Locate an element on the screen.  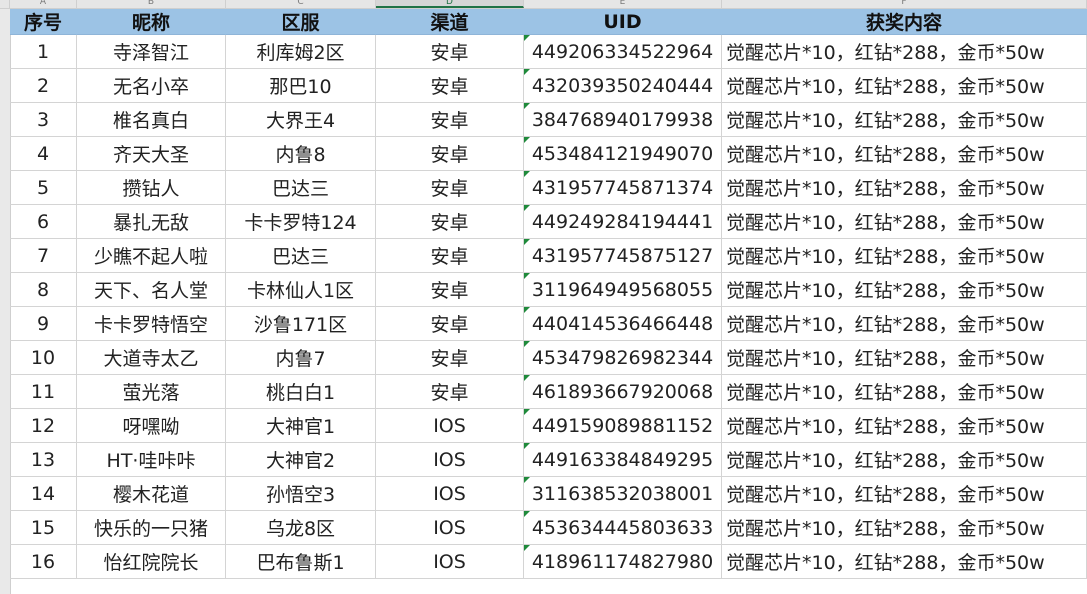
header-cell-server: 区服 is located at coordinates (301, 22).